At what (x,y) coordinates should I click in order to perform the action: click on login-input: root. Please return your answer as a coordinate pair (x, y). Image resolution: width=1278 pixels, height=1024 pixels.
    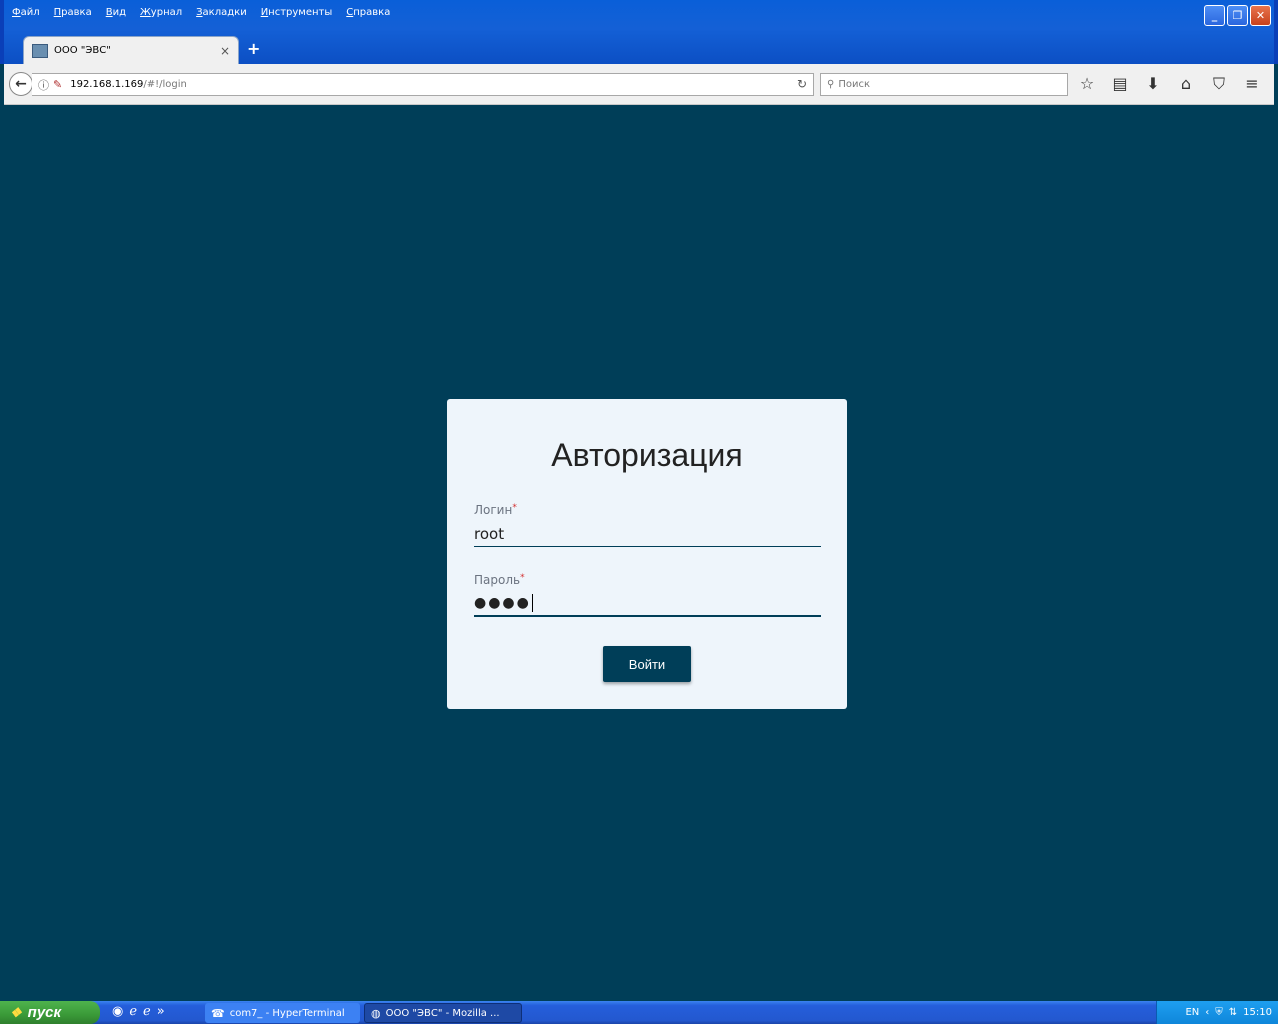
    Looking at the image, I should click on (647, 534).